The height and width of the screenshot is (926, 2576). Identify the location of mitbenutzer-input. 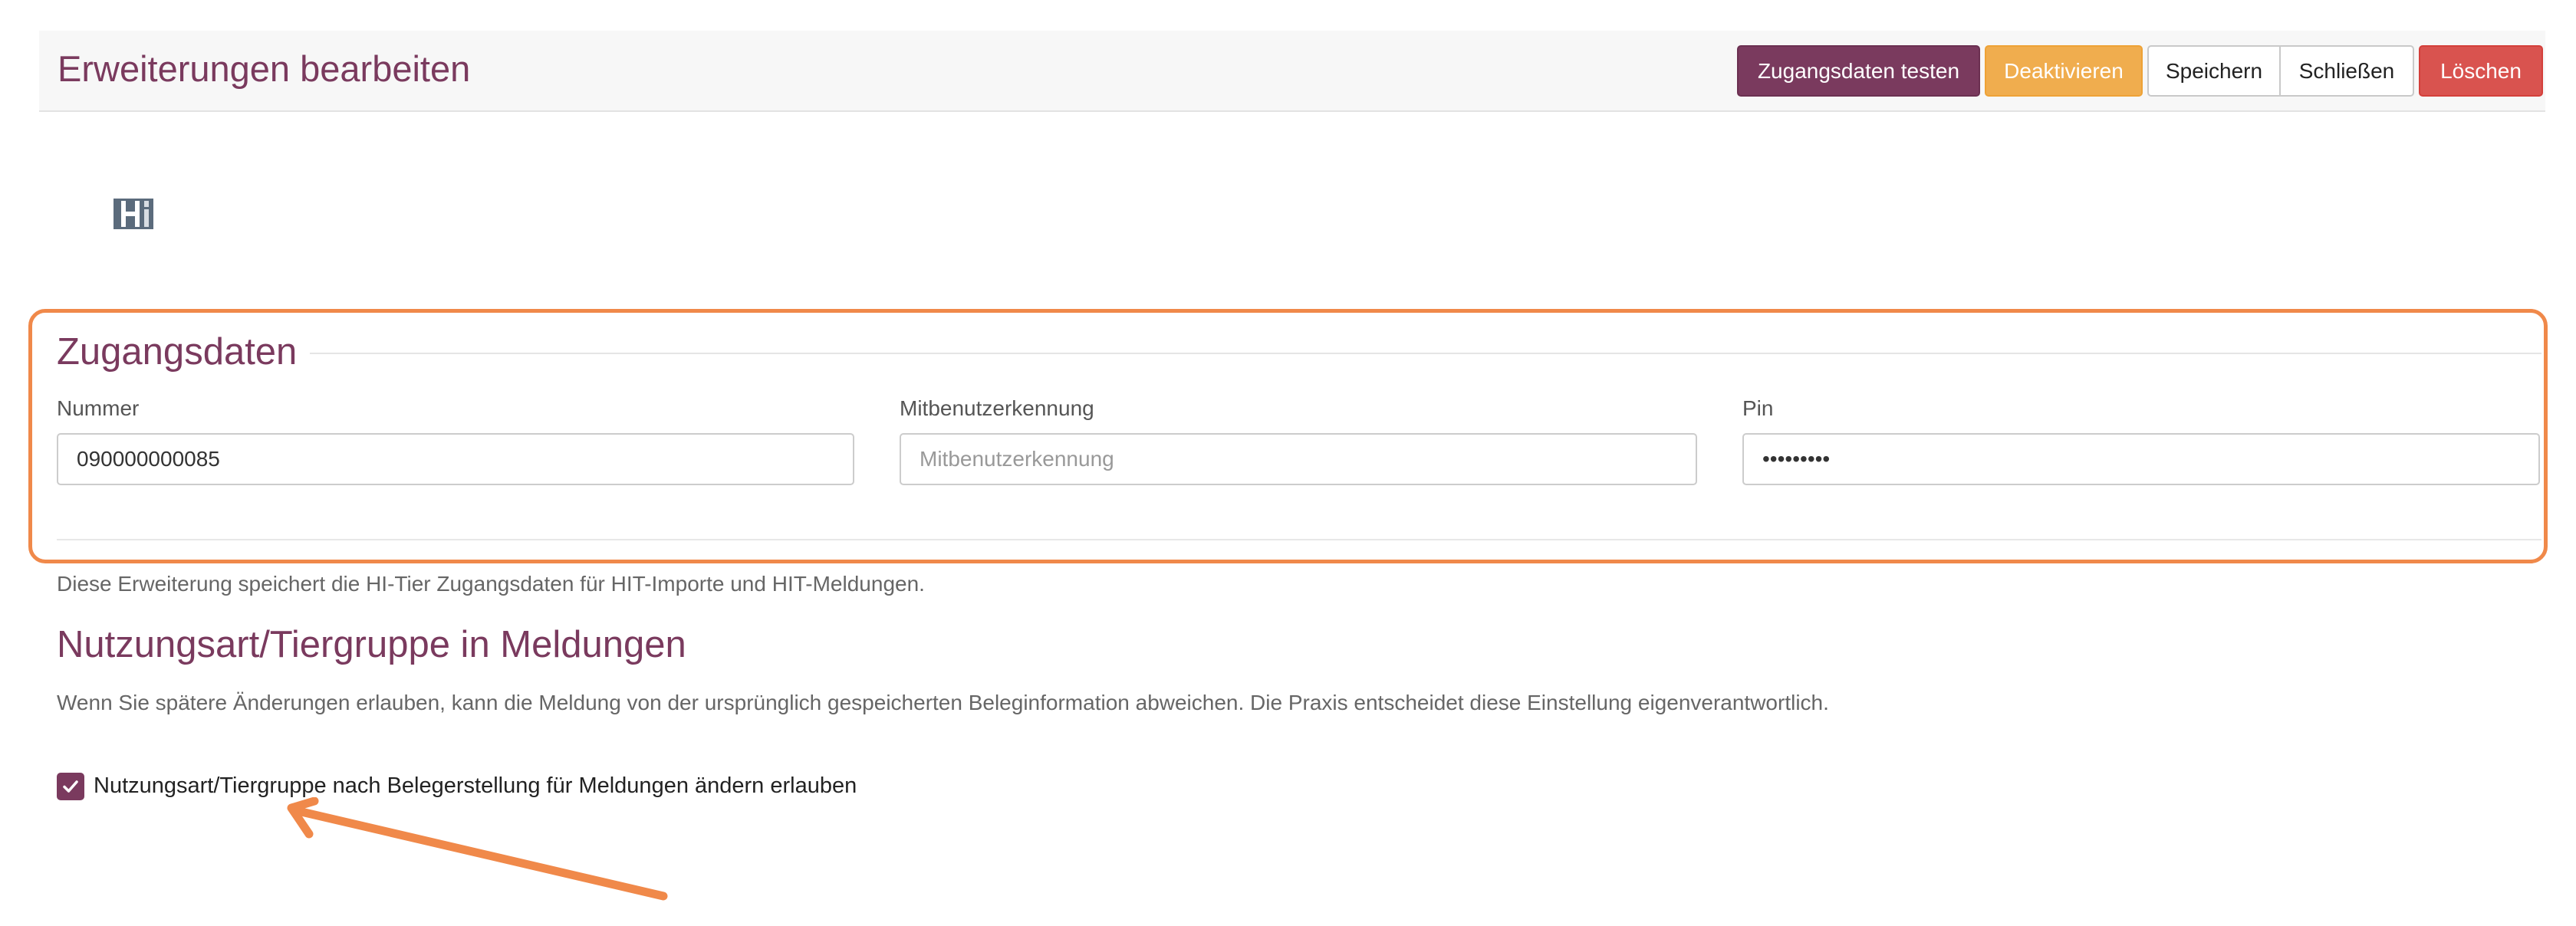
(1298, 459).